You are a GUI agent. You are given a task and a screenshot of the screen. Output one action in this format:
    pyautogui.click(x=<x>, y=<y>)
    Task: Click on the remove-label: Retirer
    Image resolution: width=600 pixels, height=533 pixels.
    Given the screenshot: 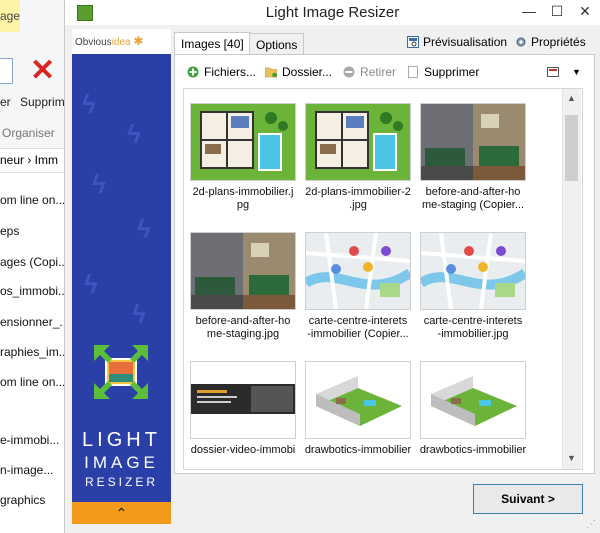 What is the action you would take?
    pyautogui.click(x=378, y=72)
    